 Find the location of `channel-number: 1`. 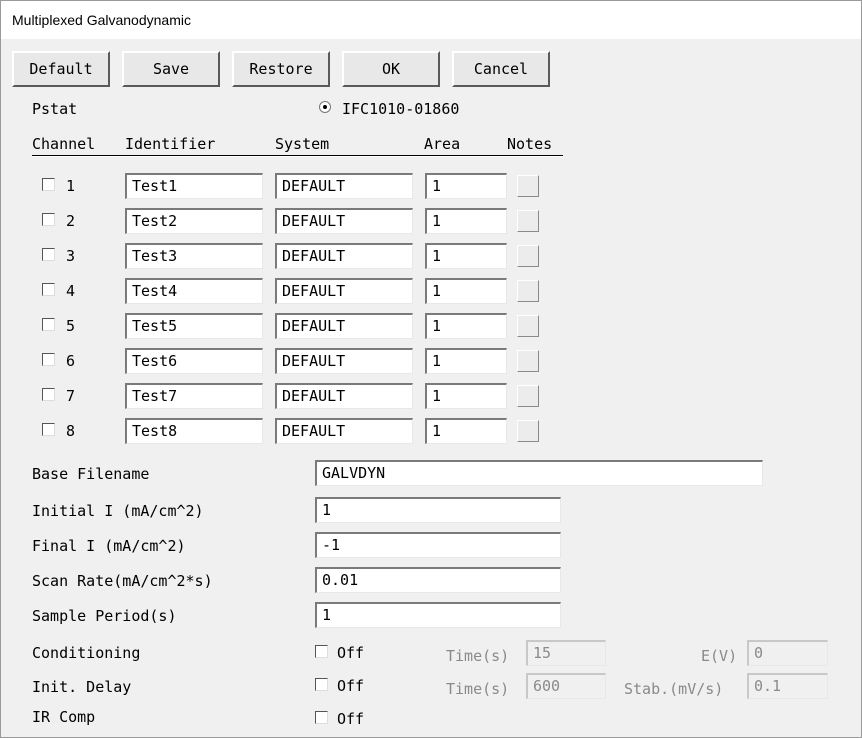

channel-number: 1 is located at coordinates (71, 186).